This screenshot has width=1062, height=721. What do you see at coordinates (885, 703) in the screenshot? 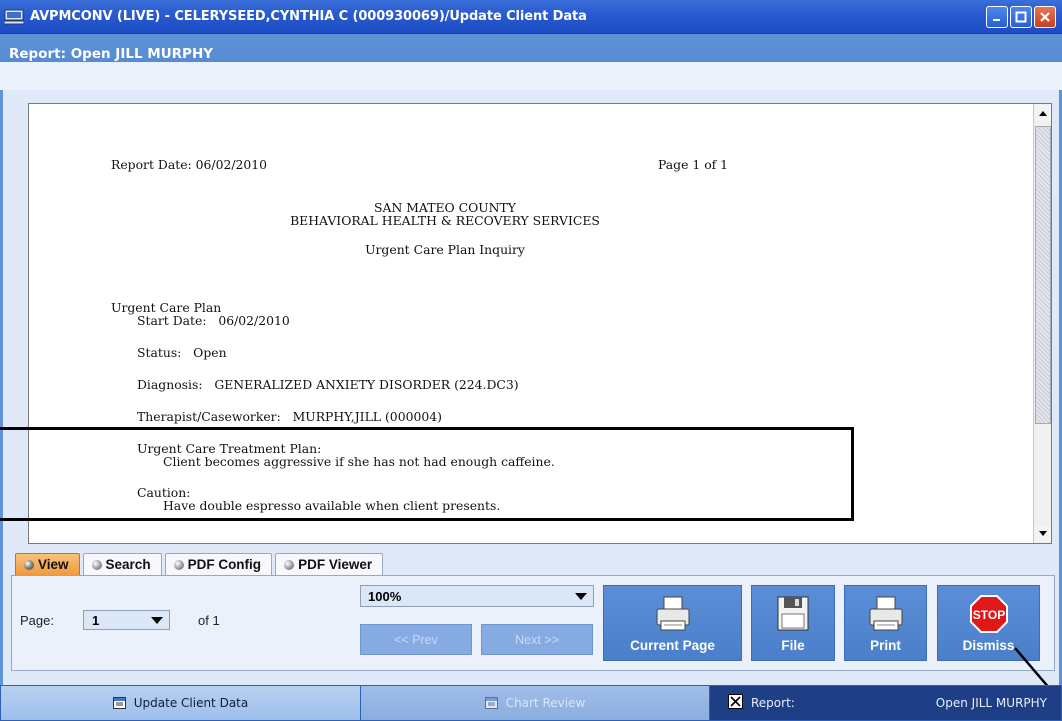
I see `taskbar-item-report: Report: Open JILL MURPHY` at bounding box center [885, 703].